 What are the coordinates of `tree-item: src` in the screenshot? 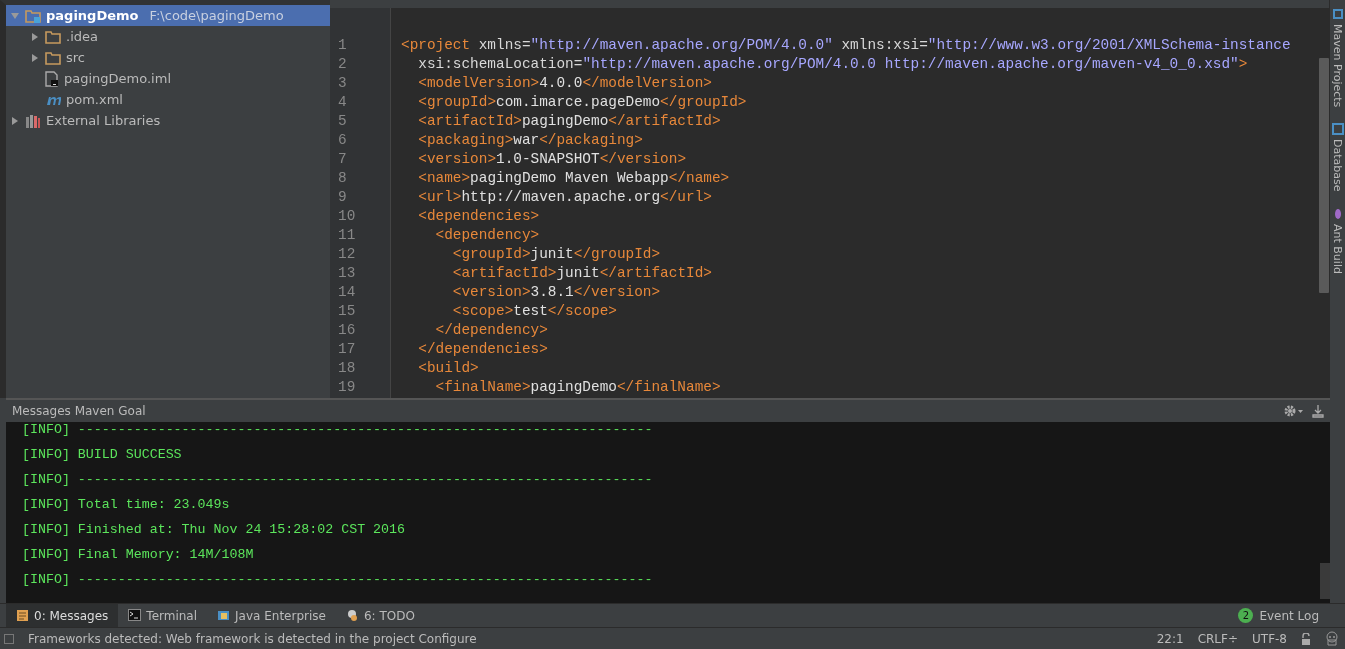 It's located at (168, 57).